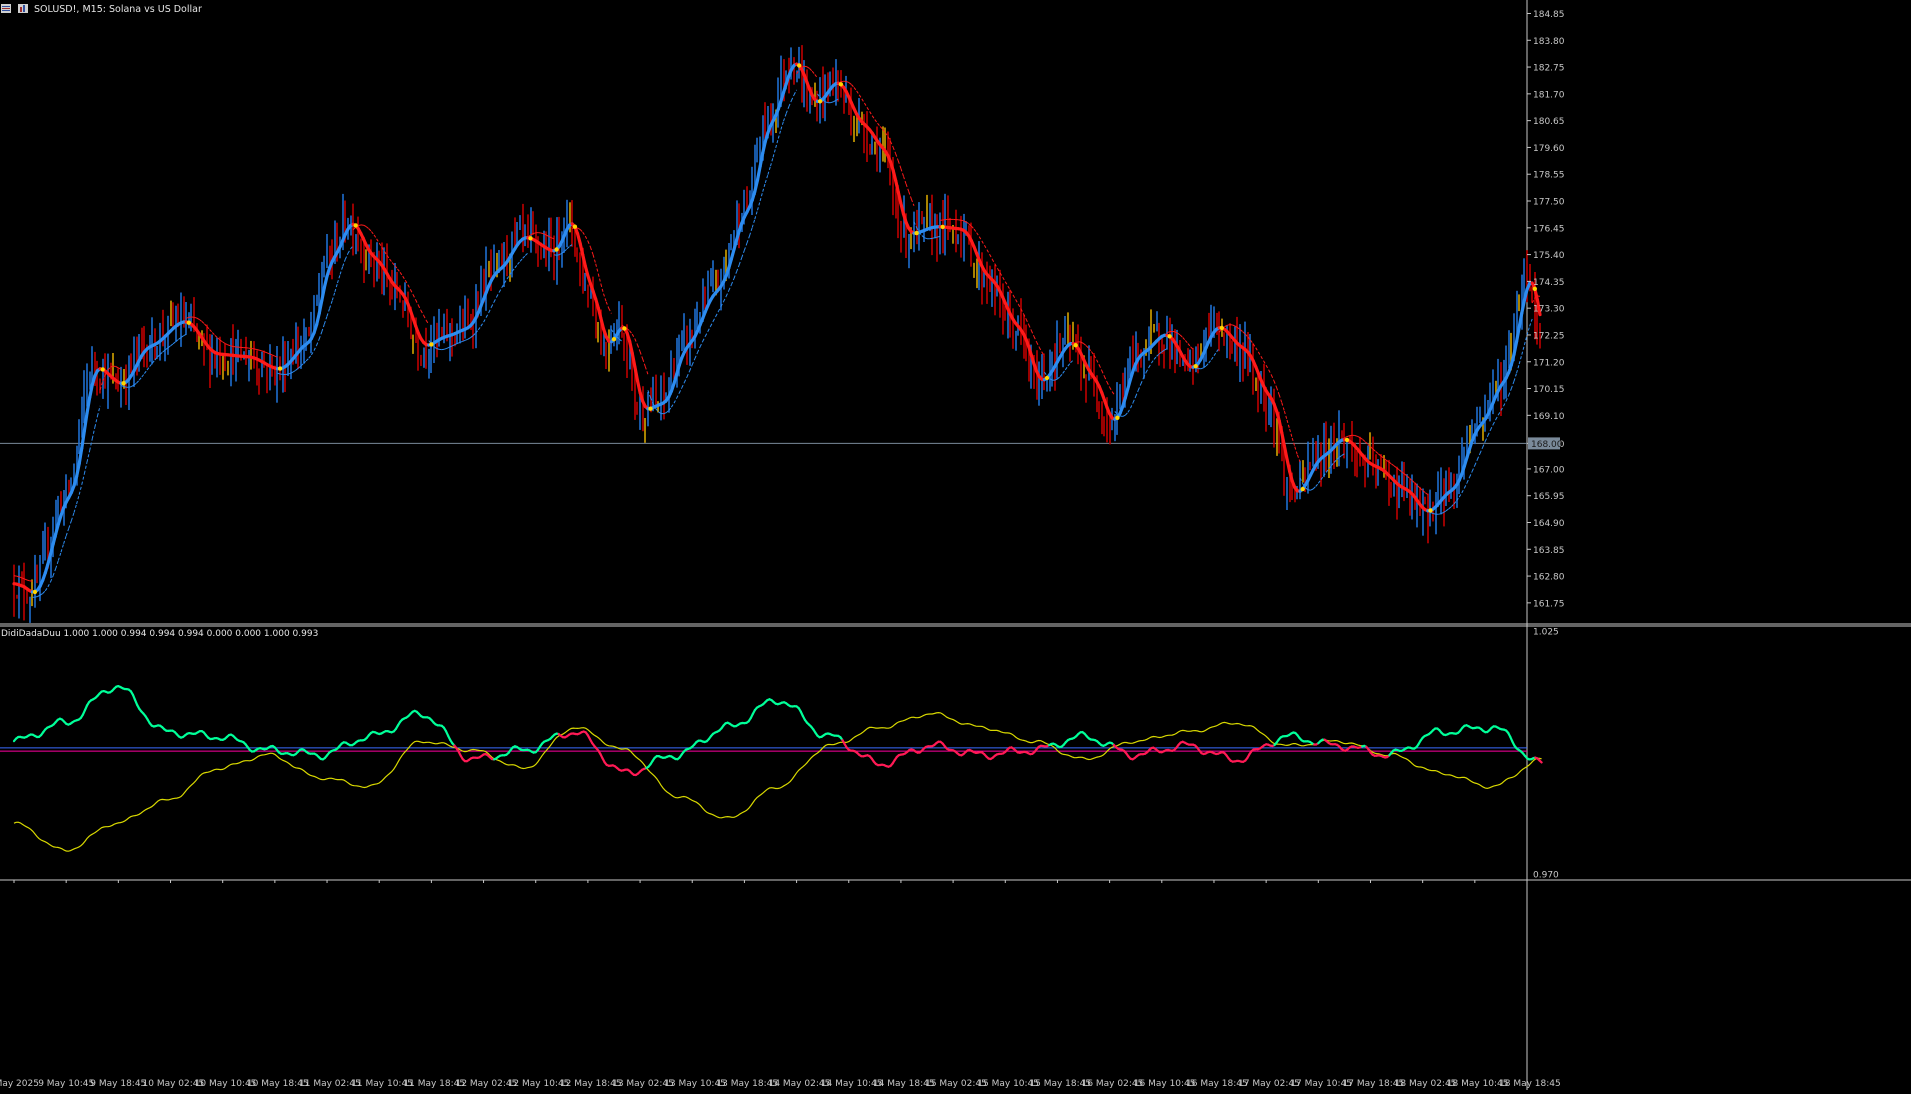 The image size is (1911, 1094). Describe the element at coordinates (1549, 363) in the screenshot. I see `price-tick-label: 171.20` at that location.